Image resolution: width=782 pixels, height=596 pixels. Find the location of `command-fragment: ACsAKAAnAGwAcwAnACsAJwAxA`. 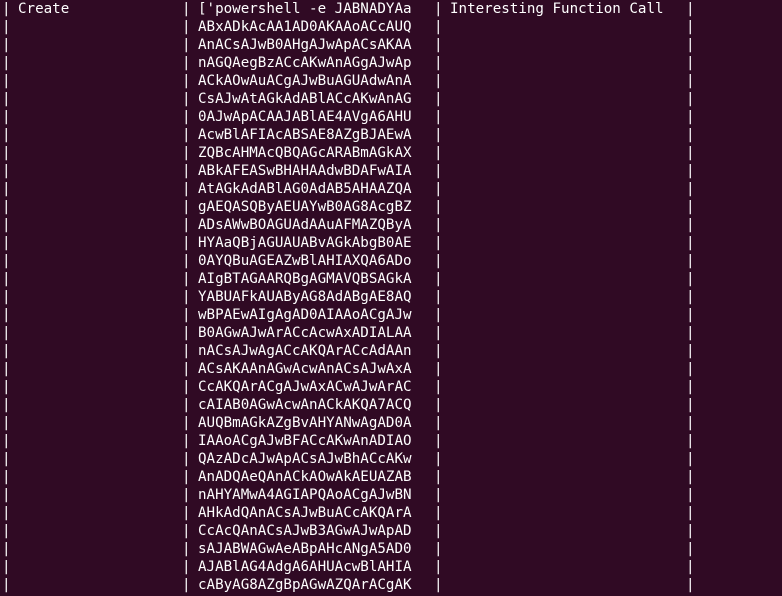

command-fragment: ACsAKAAnAGwAcwAnACsAJwAxA is located at coordinates (305, 369).